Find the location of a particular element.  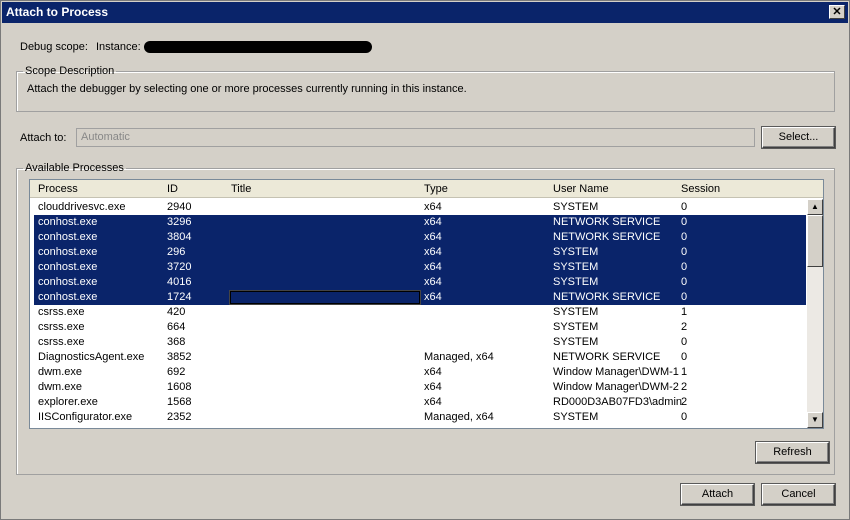

table-row: csrss.exe 420 SYSTEM 1 is located at coordinates (420, 312).